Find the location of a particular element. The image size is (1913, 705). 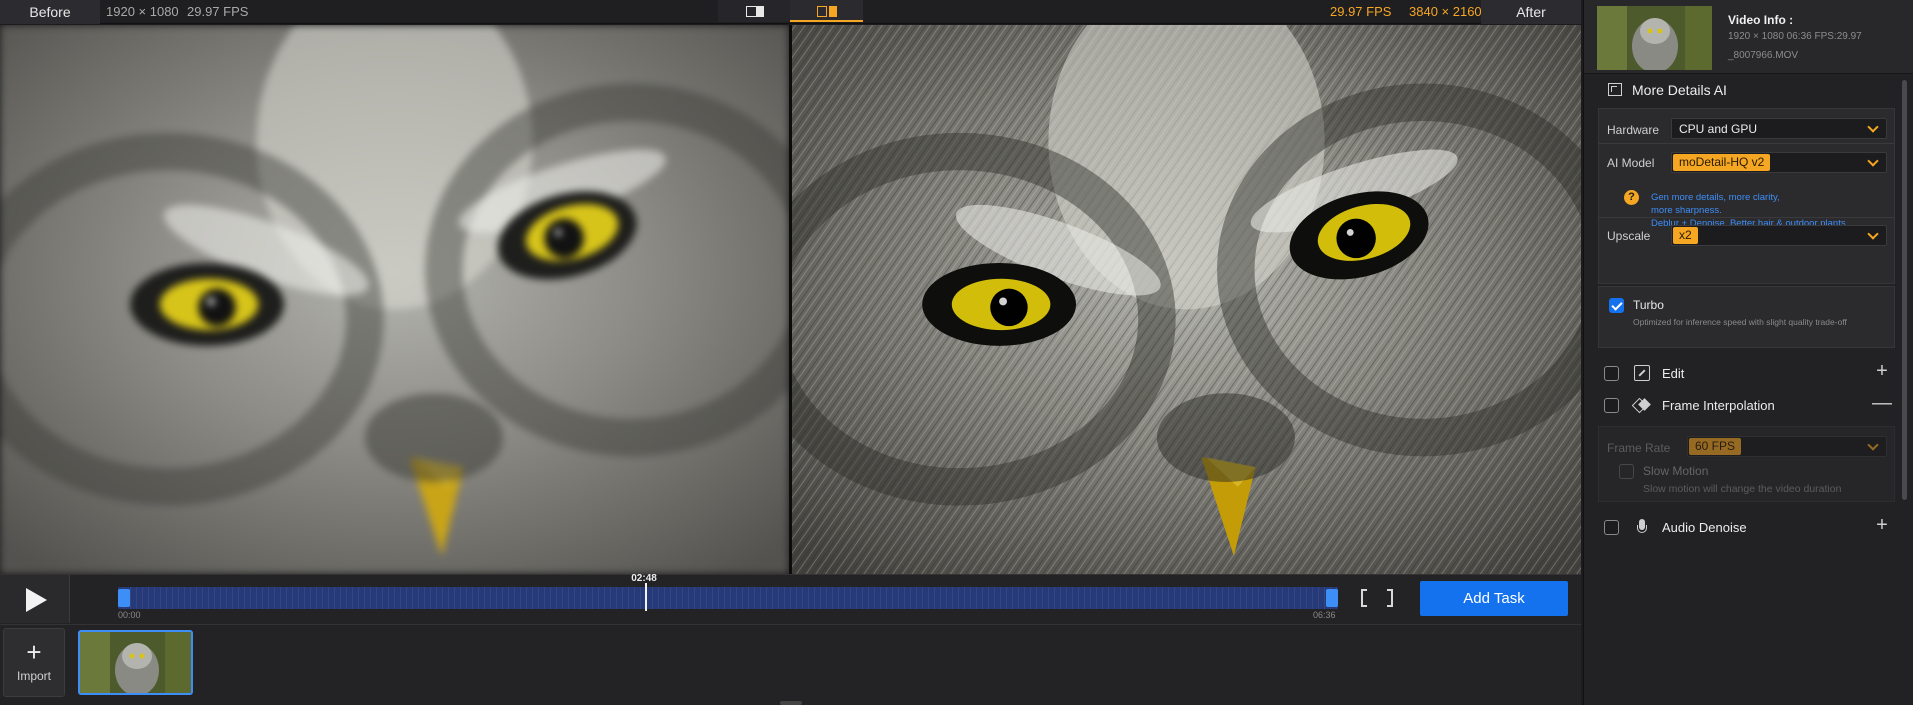

frame-interpolation-checkbox is located at coordinates (1611, 405).